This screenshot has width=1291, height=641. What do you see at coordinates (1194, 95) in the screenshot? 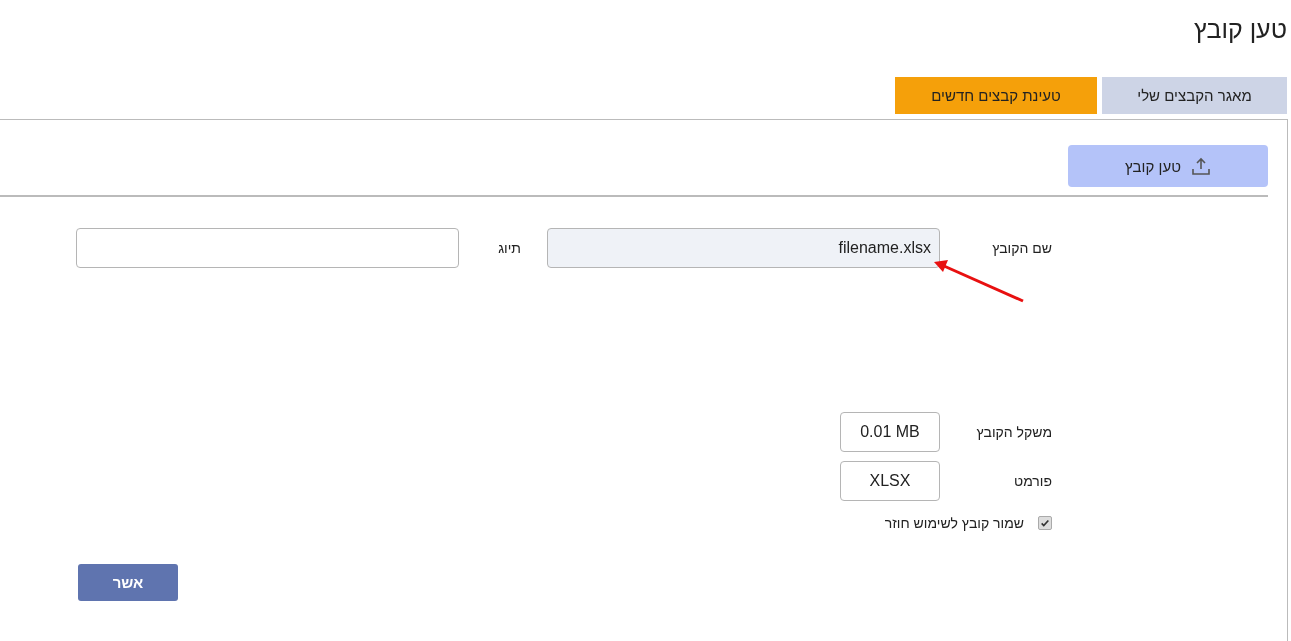
I see `tab: מאגר הקבצים שלי` at bounding box center [1194, 95].